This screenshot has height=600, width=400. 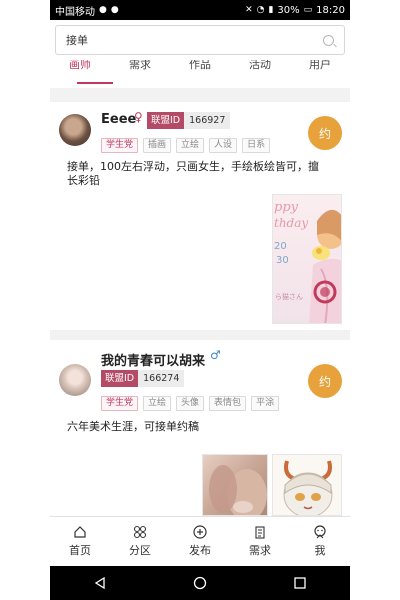 What do you see at coordinates (204, 174) in the screenshot?
I see `artist-description: 接单，100左右浮动，只画女生，手绘板绘皆可，擅 长彩铅` at bounding box center [204, 174].